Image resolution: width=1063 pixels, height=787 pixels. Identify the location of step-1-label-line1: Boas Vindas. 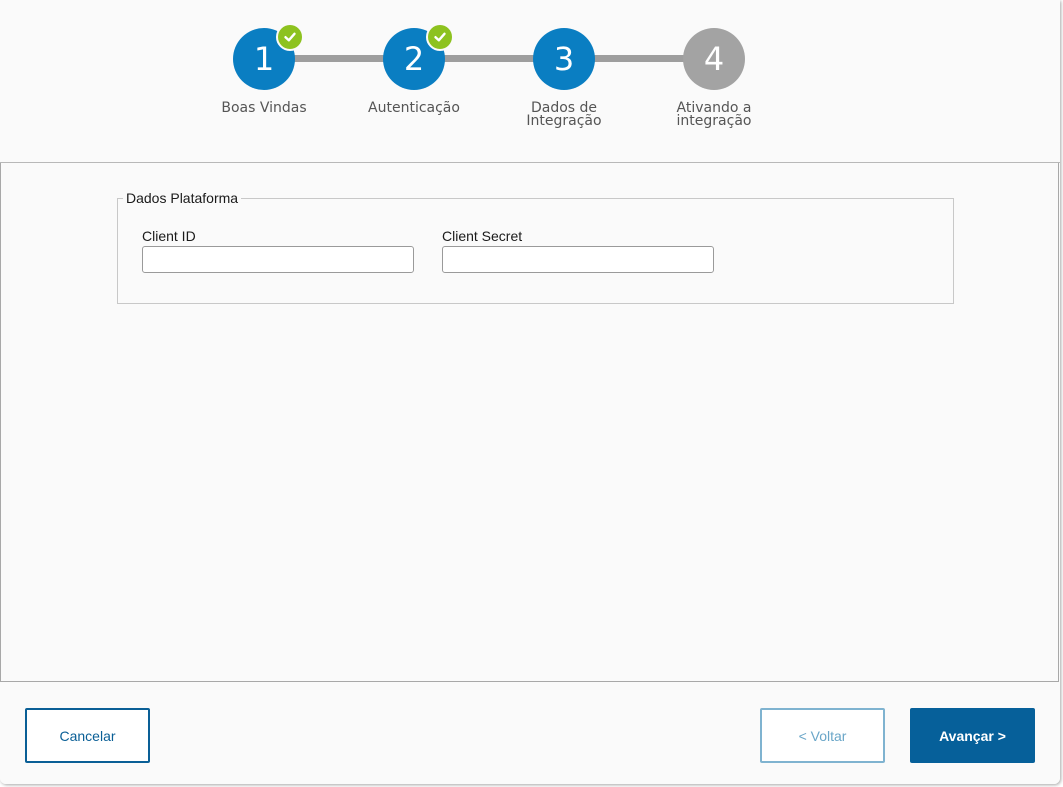
(264, 108).